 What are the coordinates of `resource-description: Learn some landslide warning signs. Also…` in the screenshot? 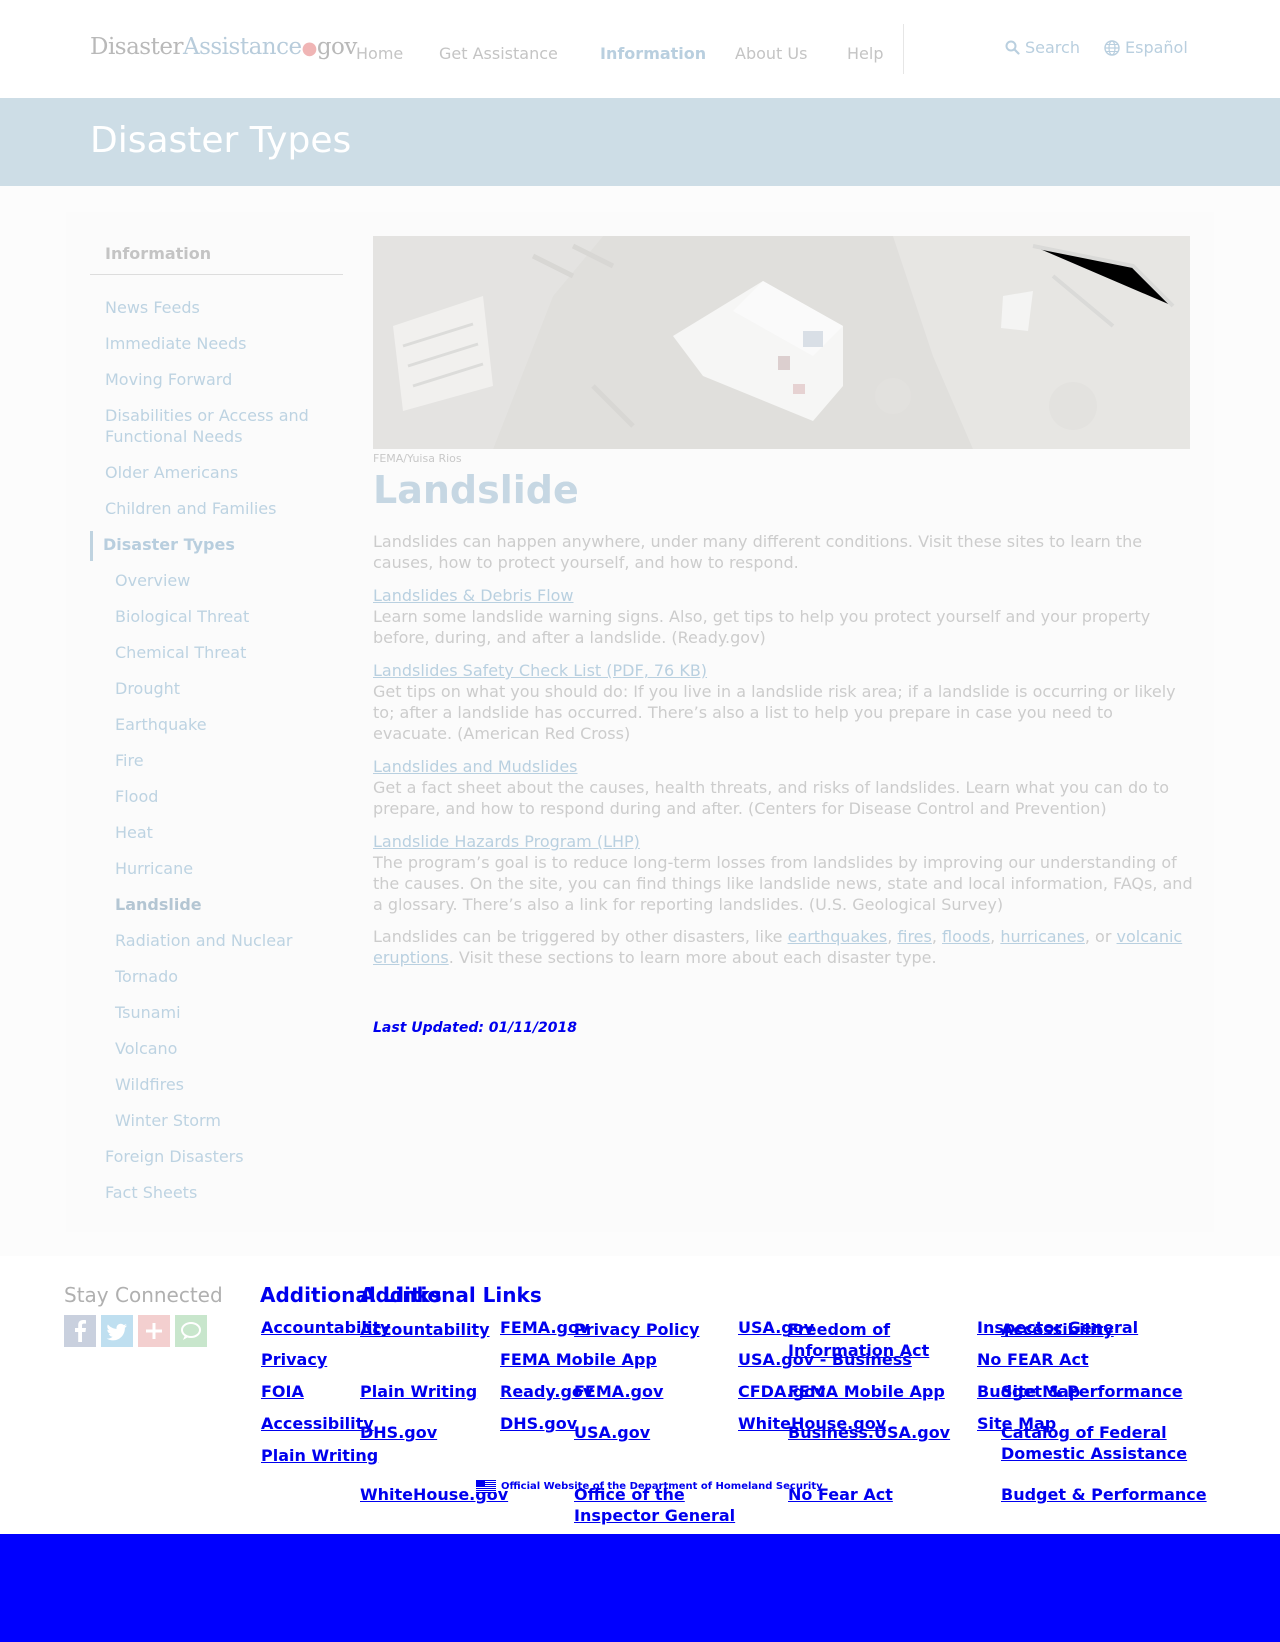 It's located at (762, 627).